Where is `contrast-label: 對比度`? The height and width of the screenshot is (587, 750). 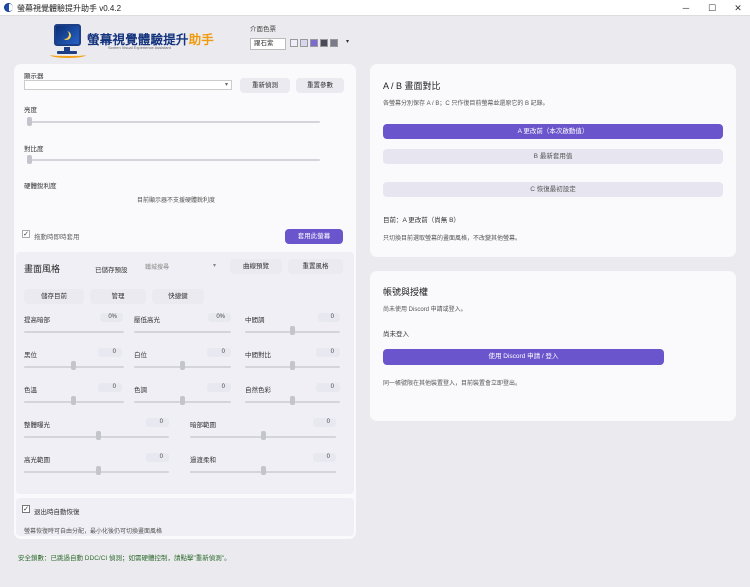 contrast-label: 對比度 is located at coordinates (34, 149).